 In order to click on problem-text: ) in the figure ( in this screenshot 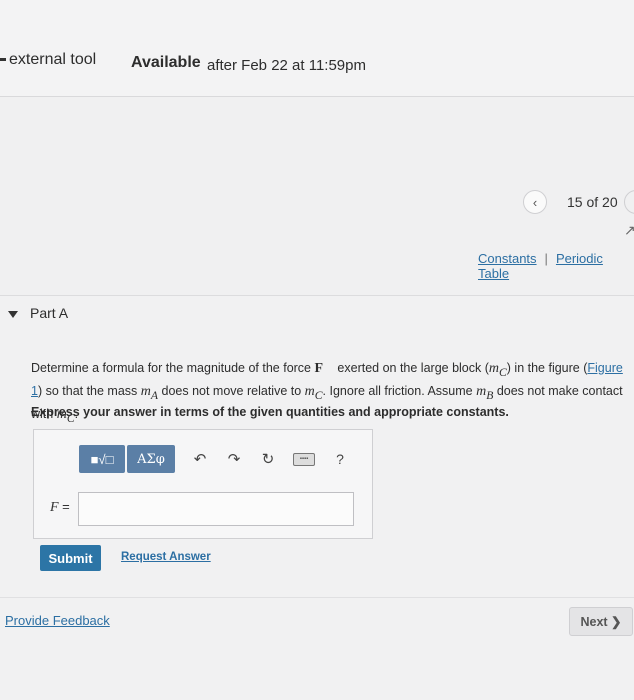, I will do `click(547, 368)`.